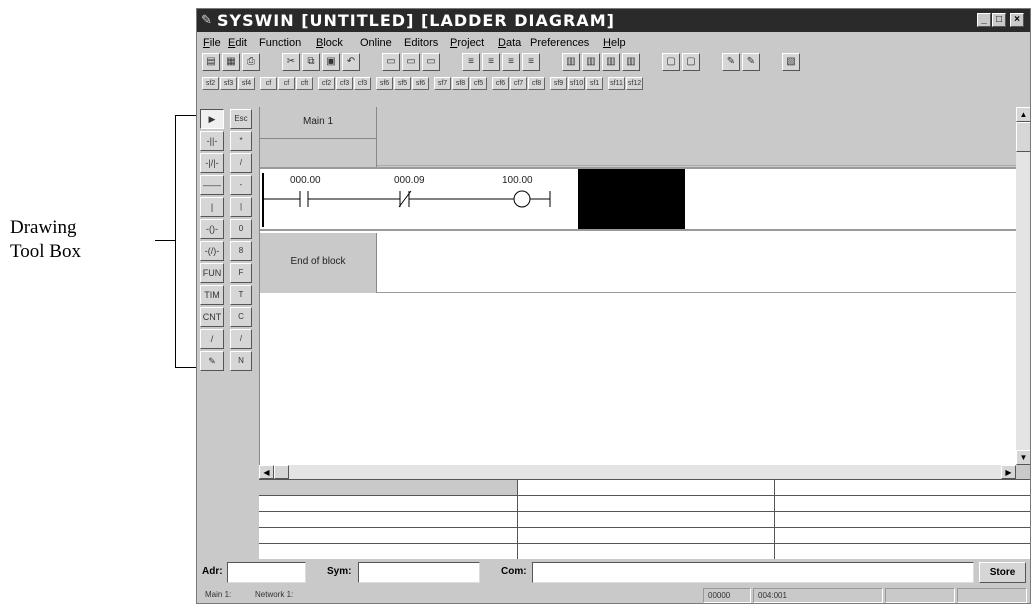 This screenshot has width=1031, height=606. I want to click on function-key-button: sf8, so click(460, 83).